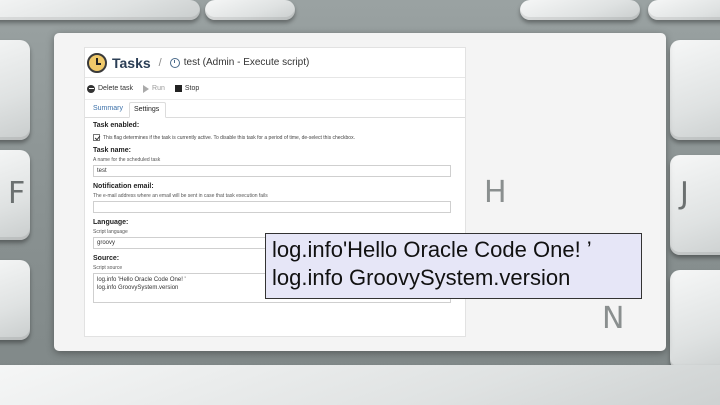  What do you see at coordinates (116, 125) in the screenshot?
I see `task-enabled-label: Task enabled:` at bounding box center [116, 125].